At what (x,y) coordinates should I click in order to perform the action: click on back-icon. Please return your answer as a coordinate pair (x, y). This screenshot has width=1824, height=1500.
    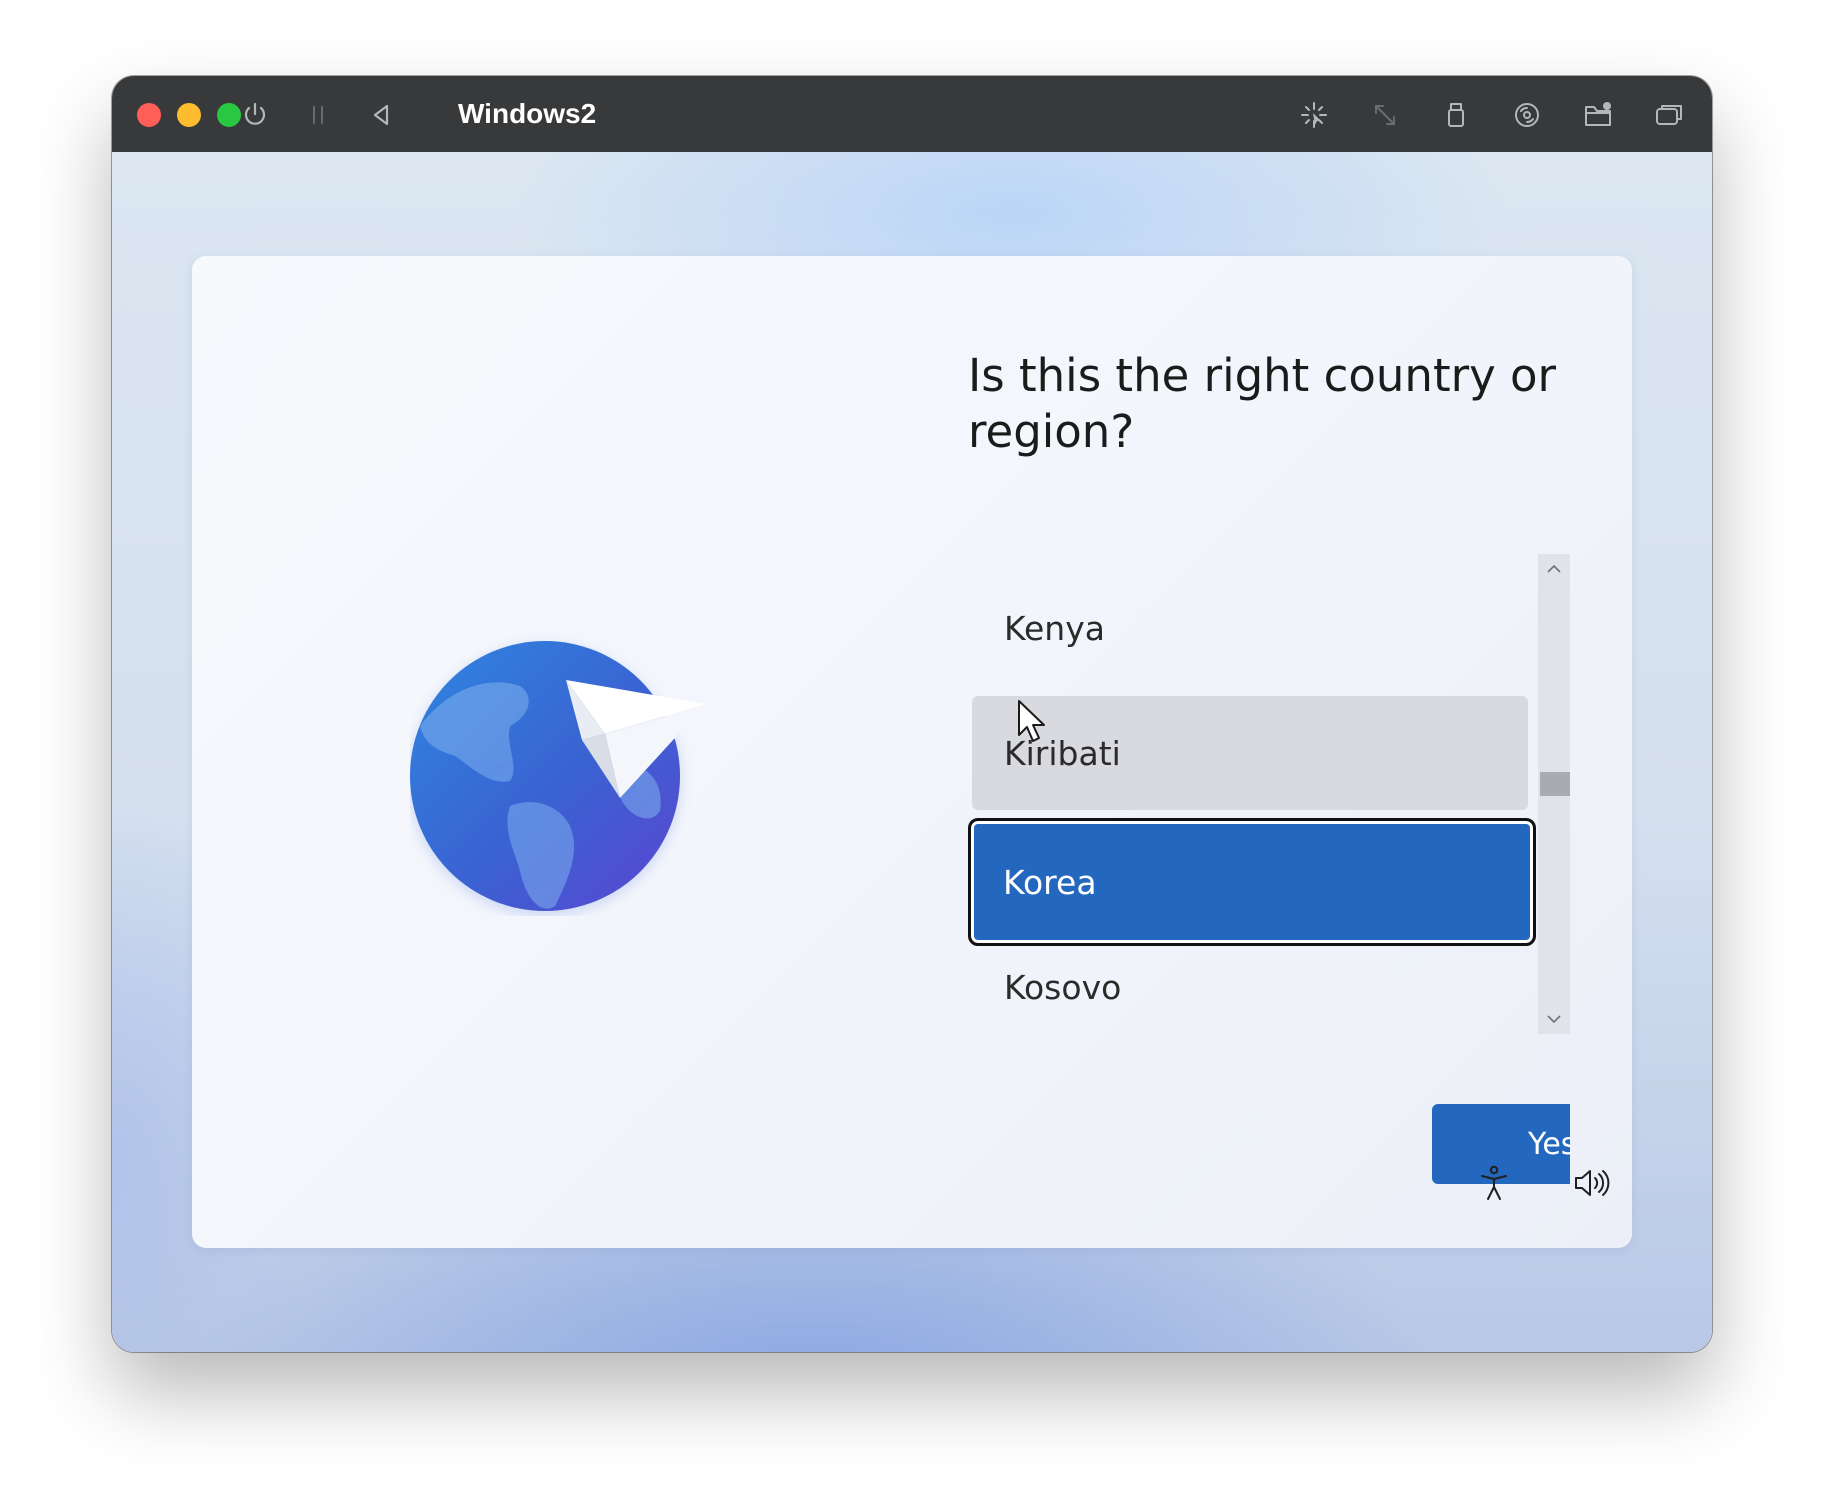
    Looking at the image, I should click on (381, 115).